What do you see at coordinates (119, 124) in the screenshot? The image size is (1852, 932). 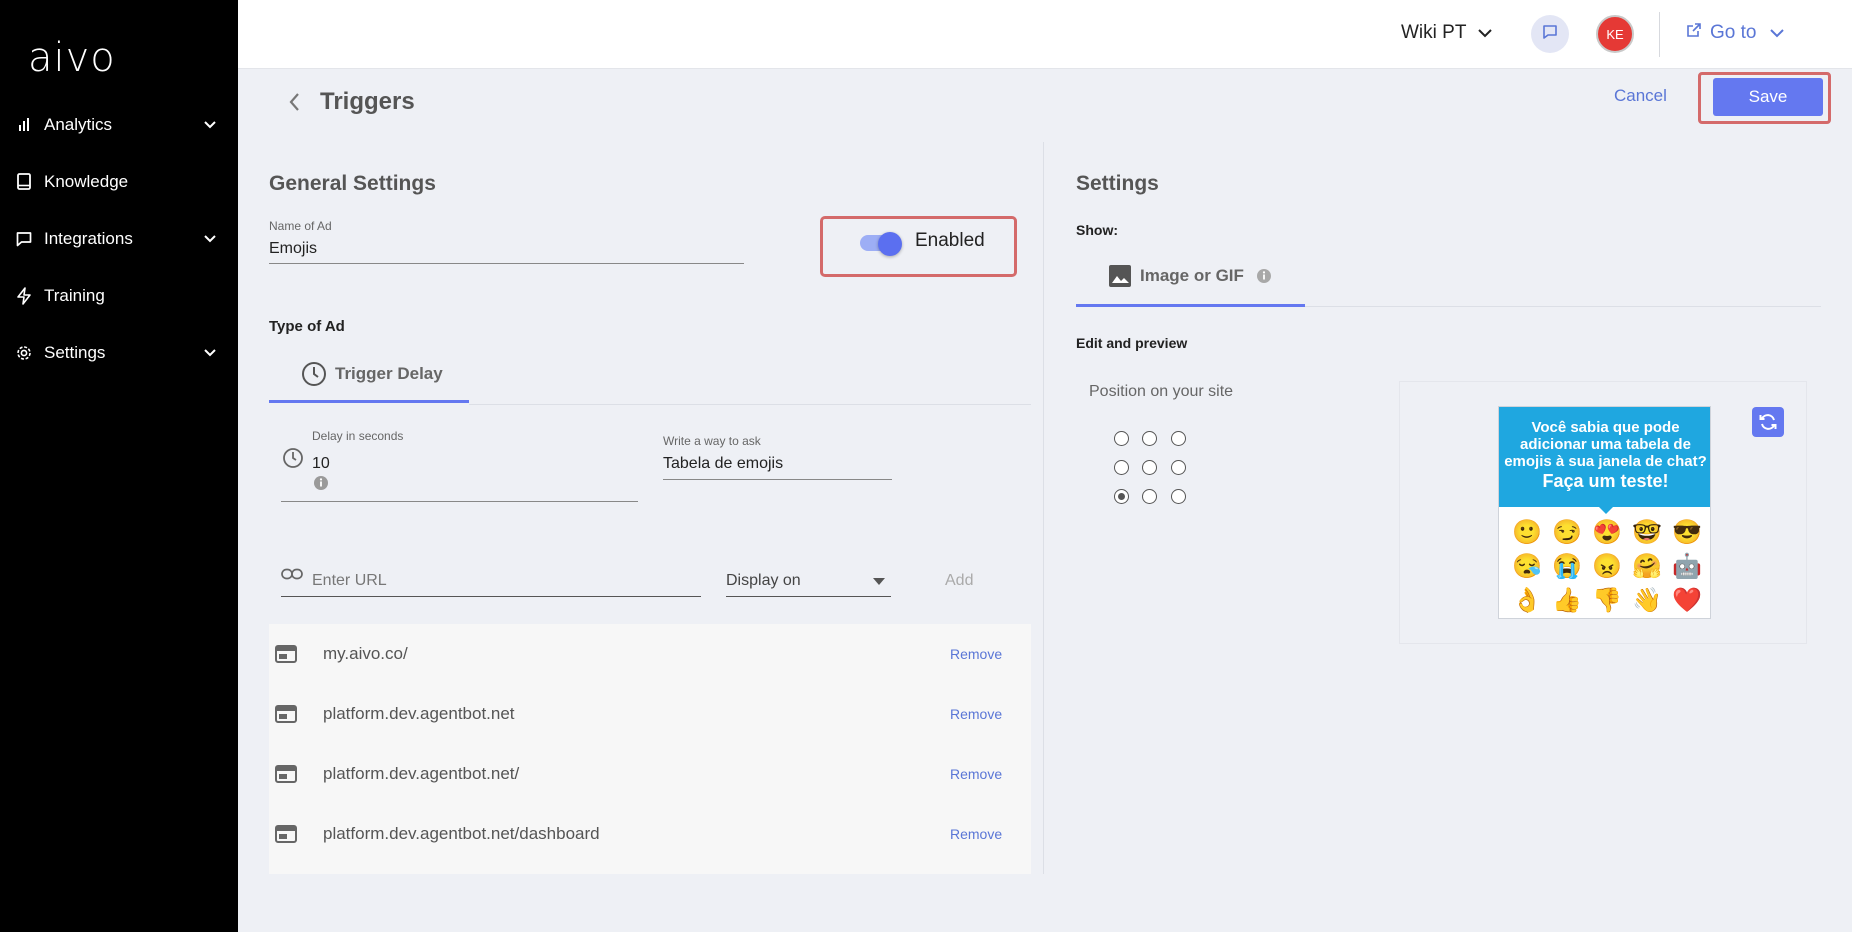 I see `sidebar-item-analytics: Analytics` at bounding box center [119, 124].